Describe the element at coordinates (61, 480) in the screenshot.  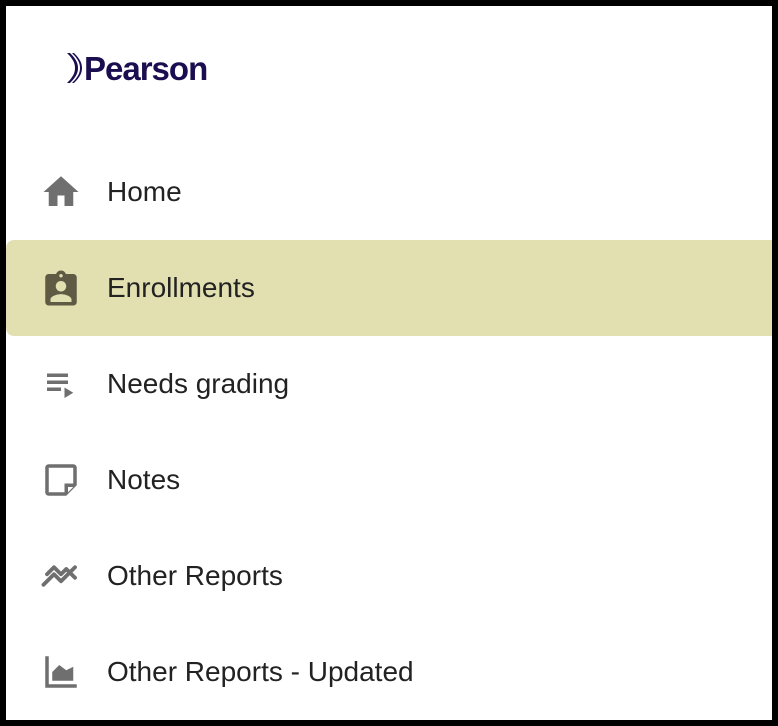
I see `sticky-note-icon` at that location.